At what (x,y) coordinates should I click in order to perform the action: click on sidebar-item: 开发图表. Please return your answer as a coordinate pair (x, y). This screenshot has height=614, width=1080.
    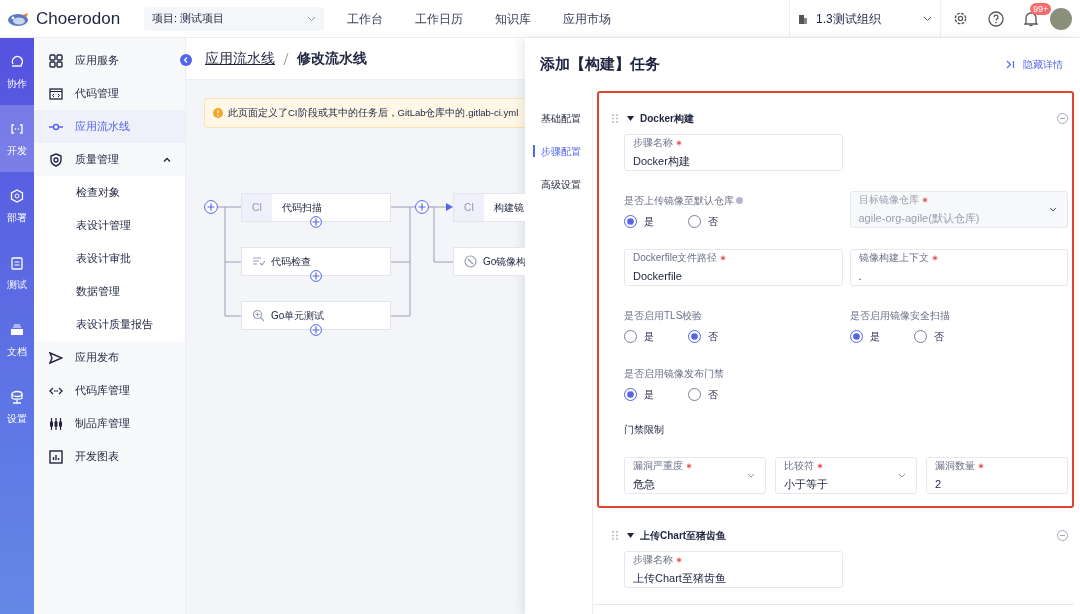
    Looking at the image, I should click on (109, 456).